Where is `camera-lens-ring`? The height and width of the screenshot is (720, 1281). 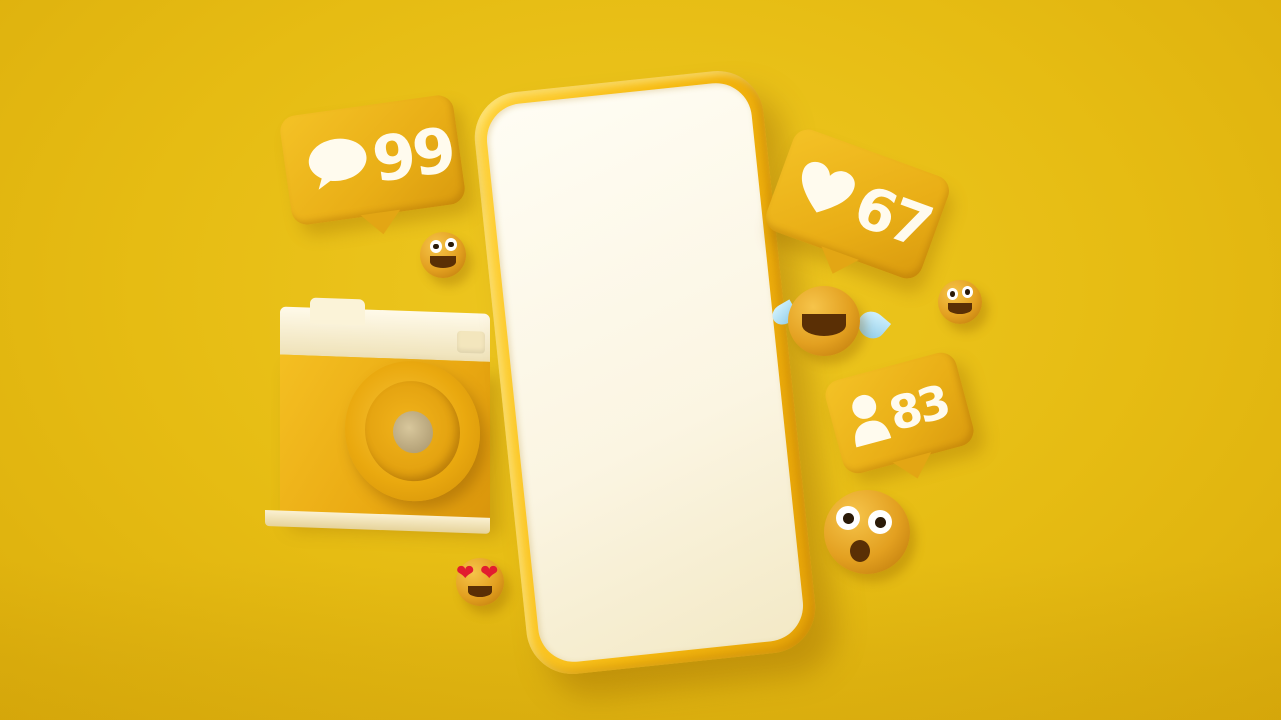
camera-lens-ring is located at coordinates (412, 431).